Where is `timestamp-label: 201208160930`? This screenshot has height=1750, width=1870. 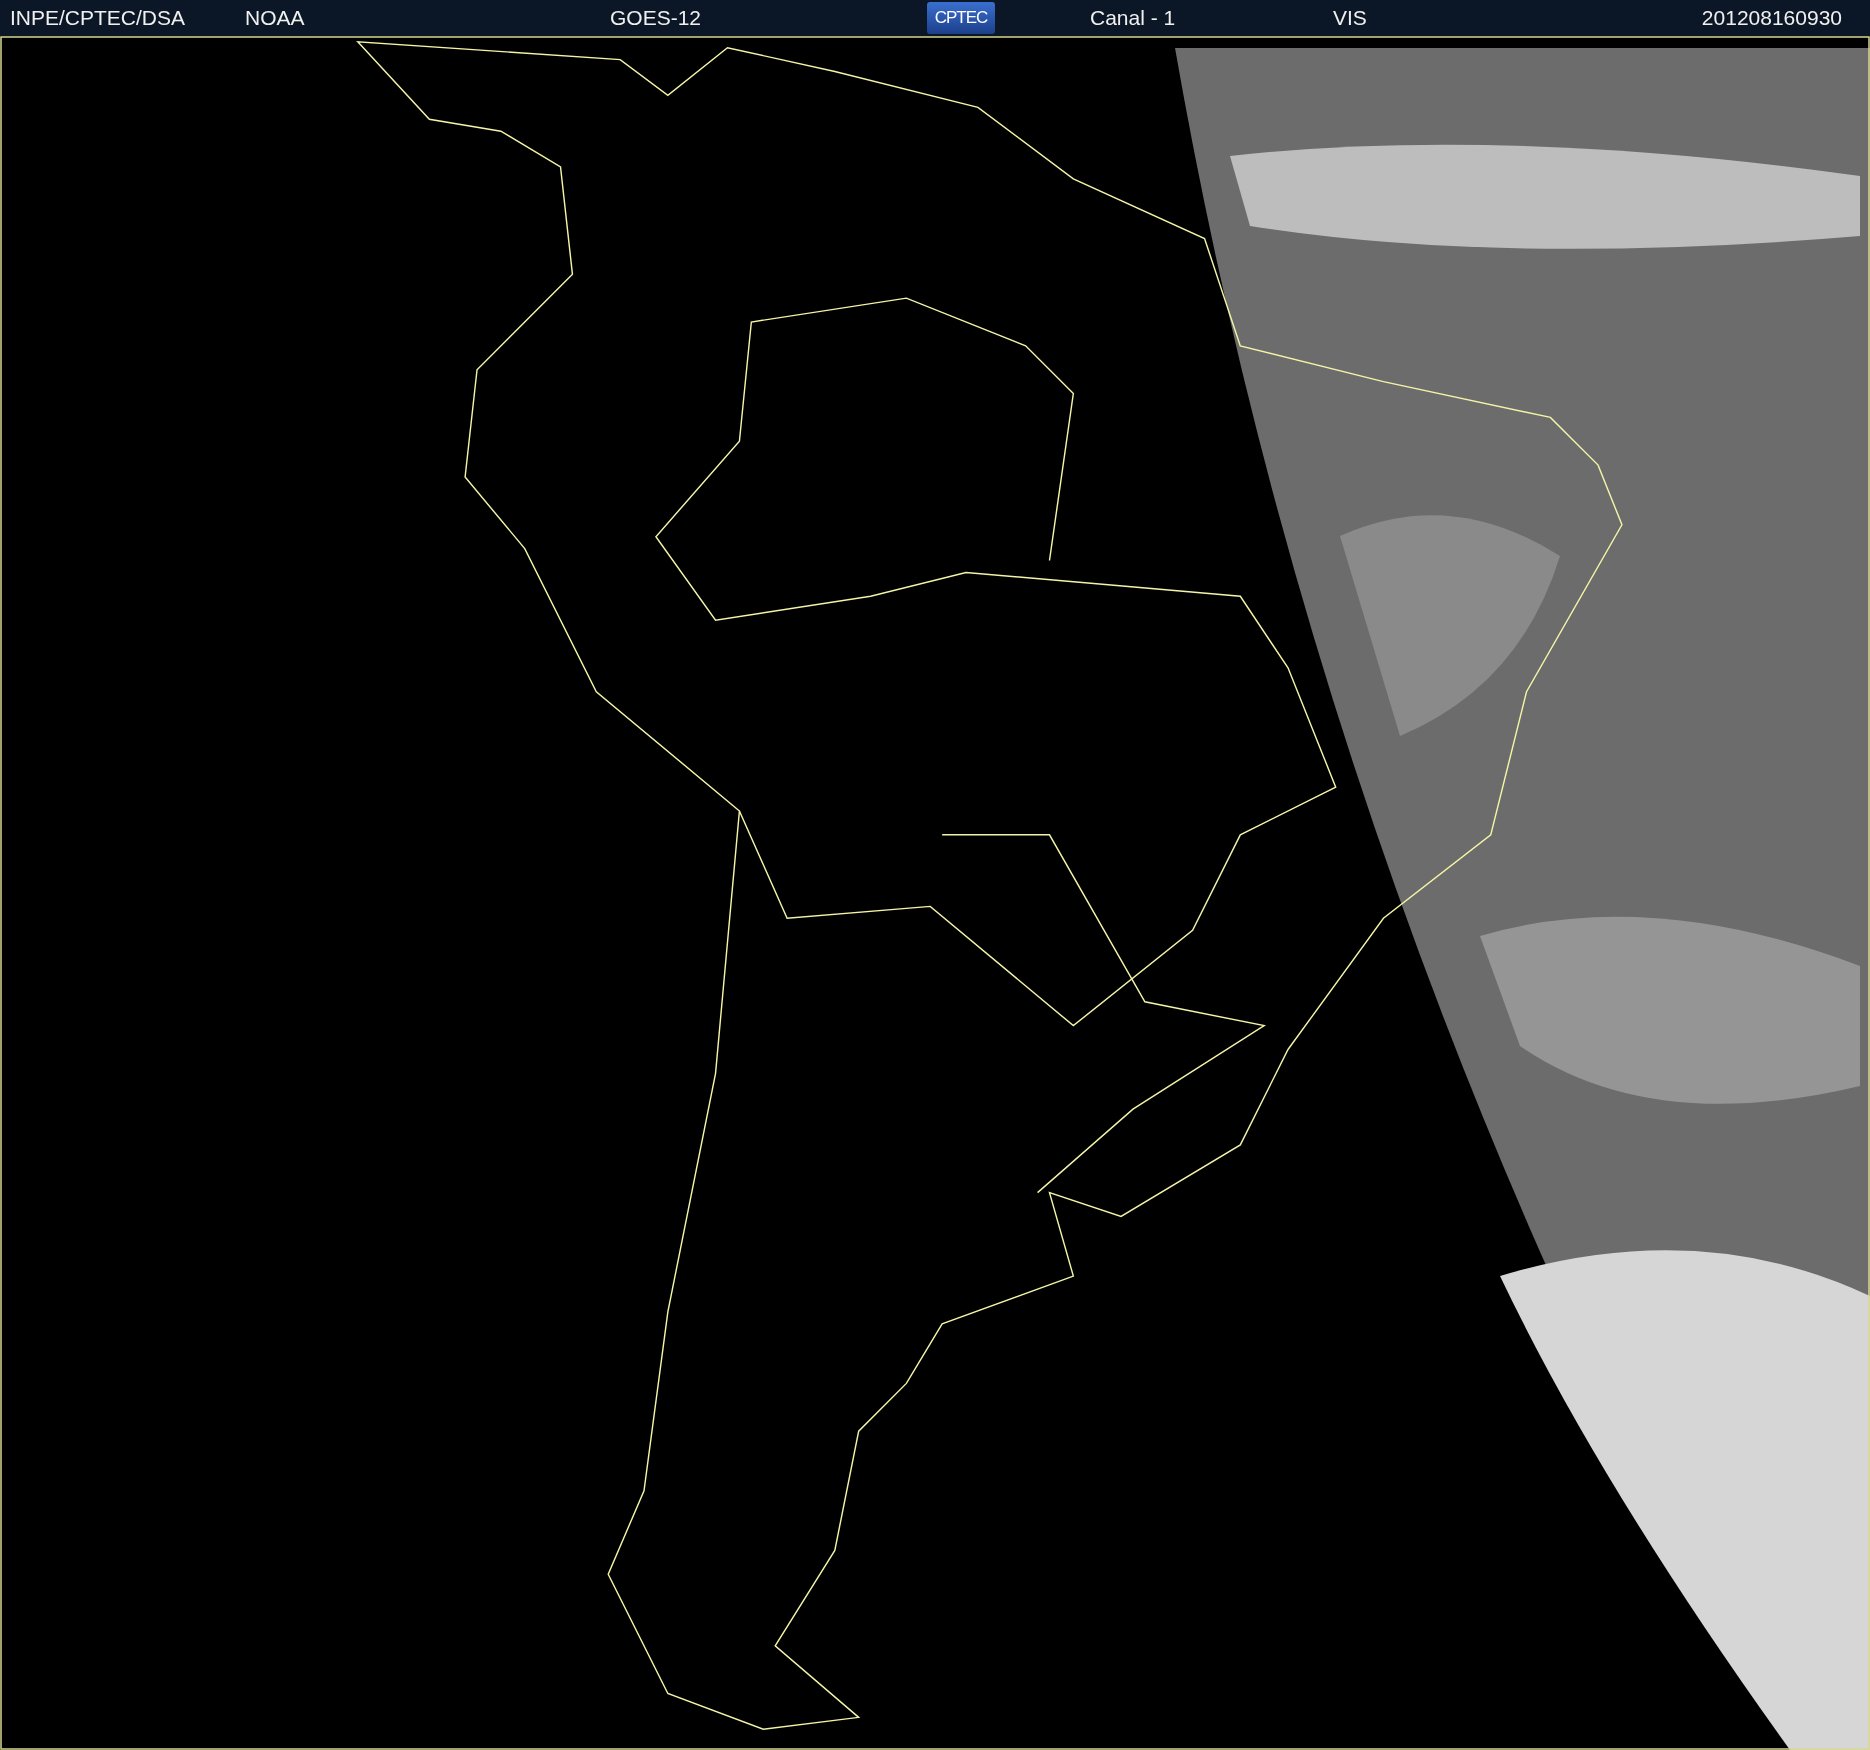
timestamp-label: 201208160930 is located at coordinates (1772, 18).